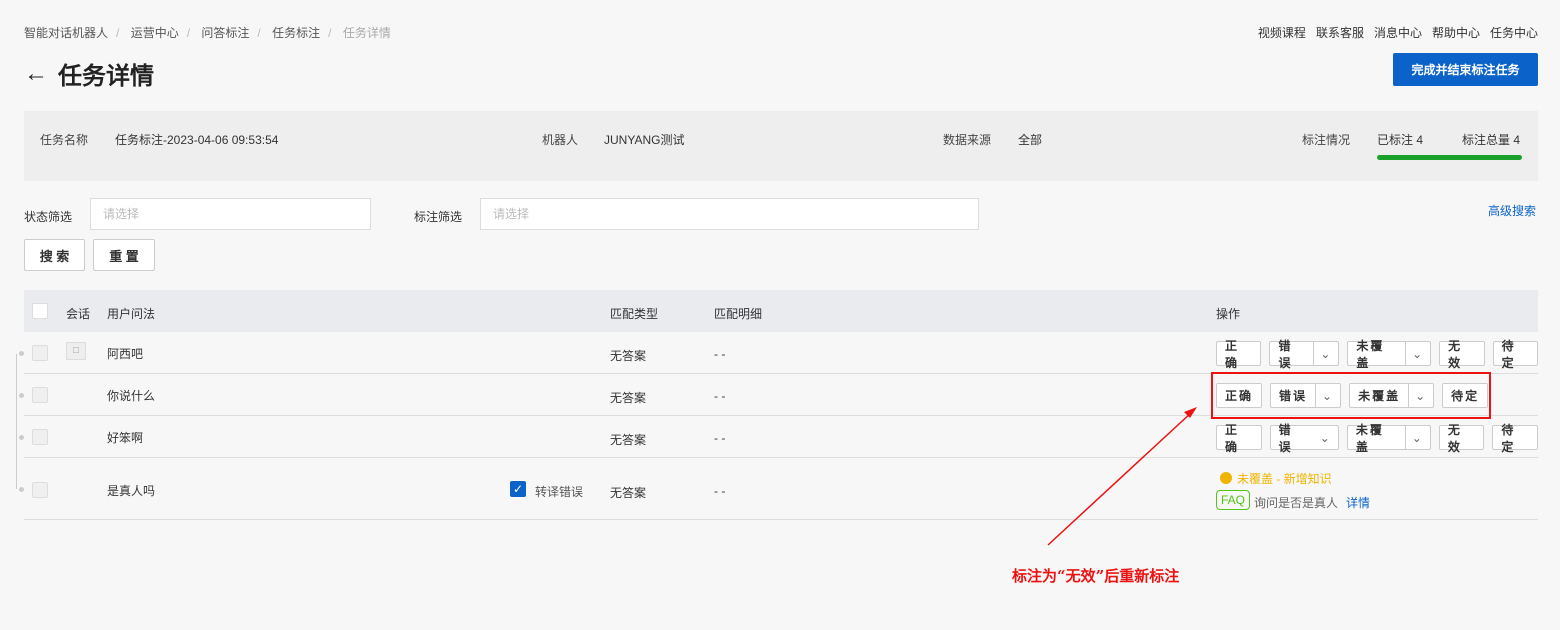 This screenshot has height=630, width=1560. What do you see at coordinates (1096, 576) in the screenshot?
I see `annotation-text: 标注为“无效”后重新标注` at bounding box center [1096, 576].